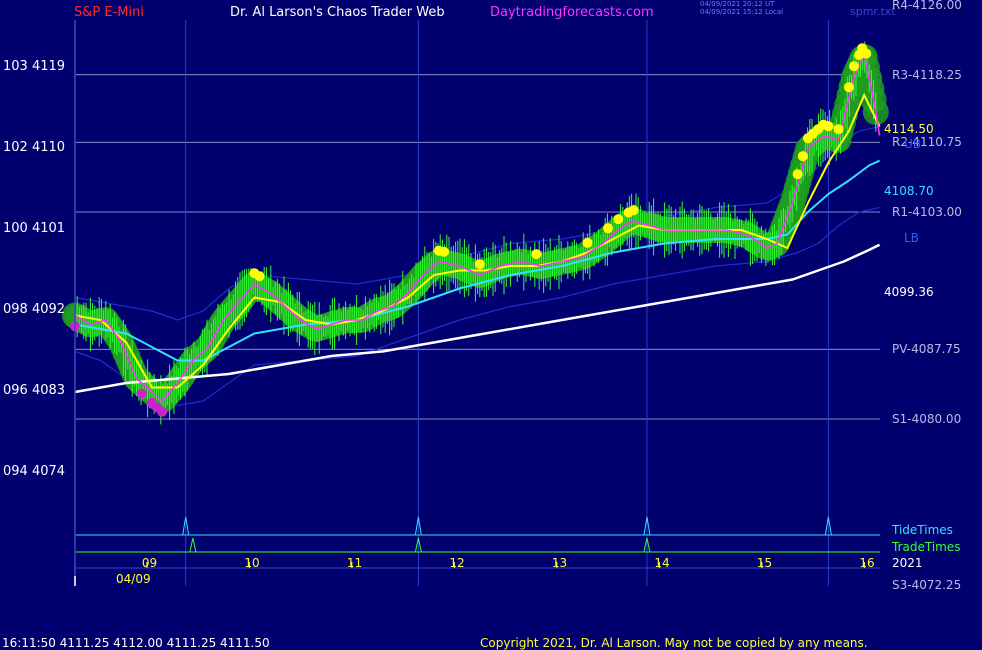  I want to click on timestamp-ut: 04/09/2021 20:12 UT, so click(737, 4).